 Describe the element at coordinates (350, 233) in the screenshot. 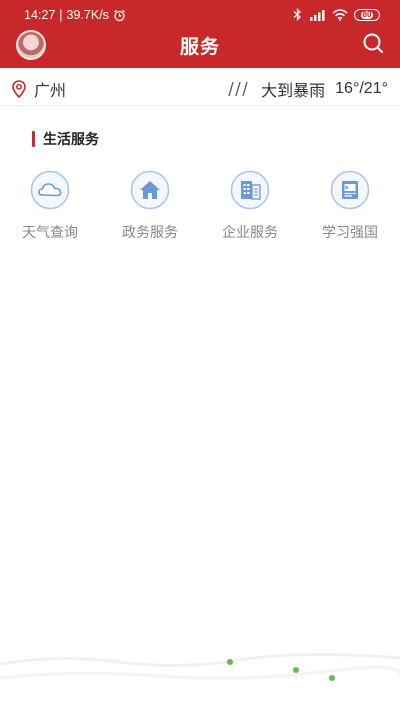

I see `service-label: 学习强国` at that location.